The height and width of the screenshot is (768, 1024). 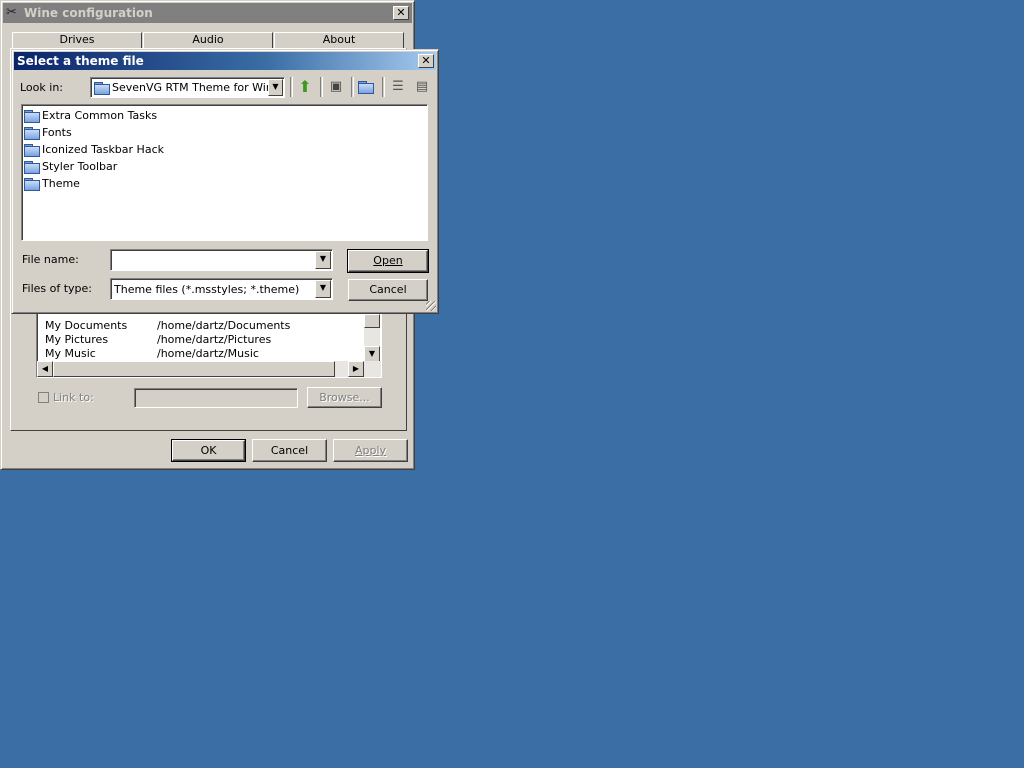 I want to click on open-button: Open, so click(x=388, y=261).